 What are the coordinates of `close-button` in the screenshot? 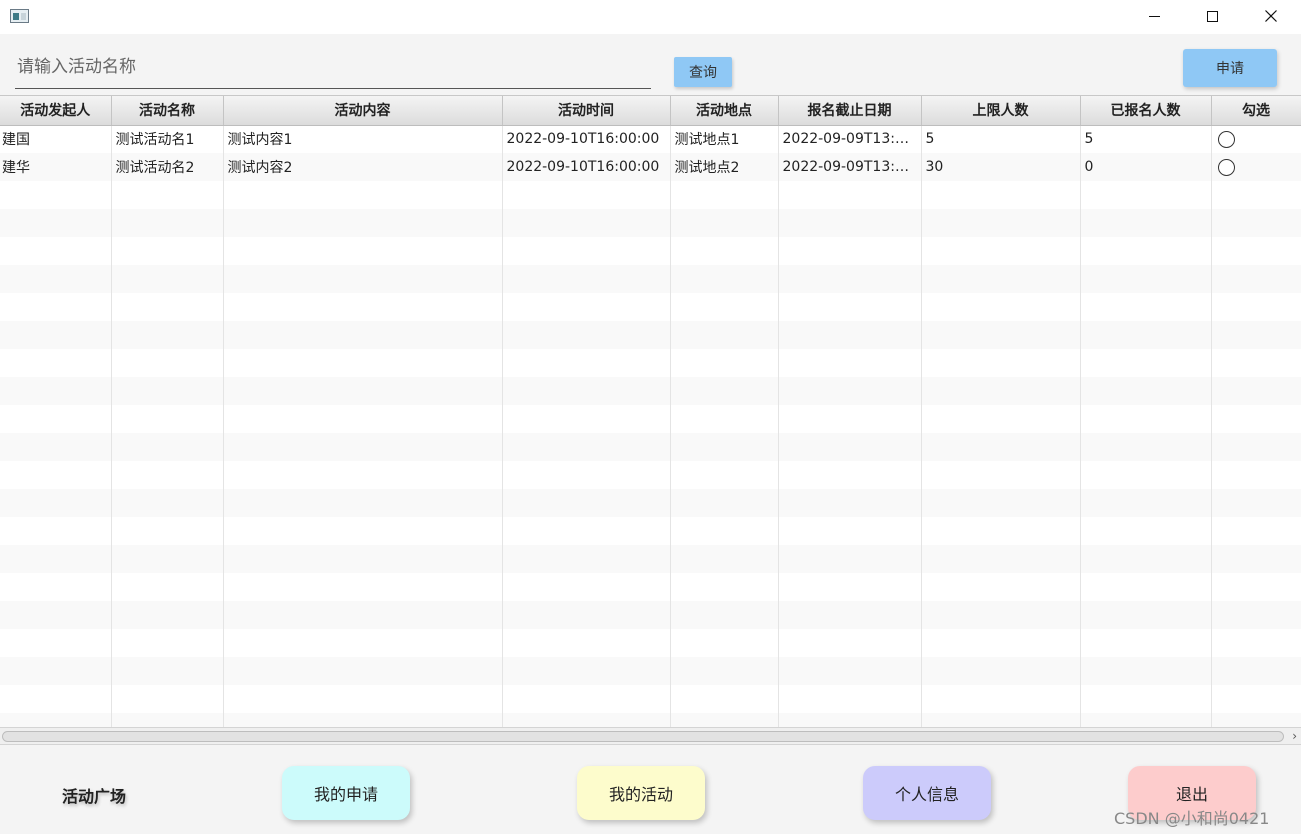 It's located at (1271, 16).